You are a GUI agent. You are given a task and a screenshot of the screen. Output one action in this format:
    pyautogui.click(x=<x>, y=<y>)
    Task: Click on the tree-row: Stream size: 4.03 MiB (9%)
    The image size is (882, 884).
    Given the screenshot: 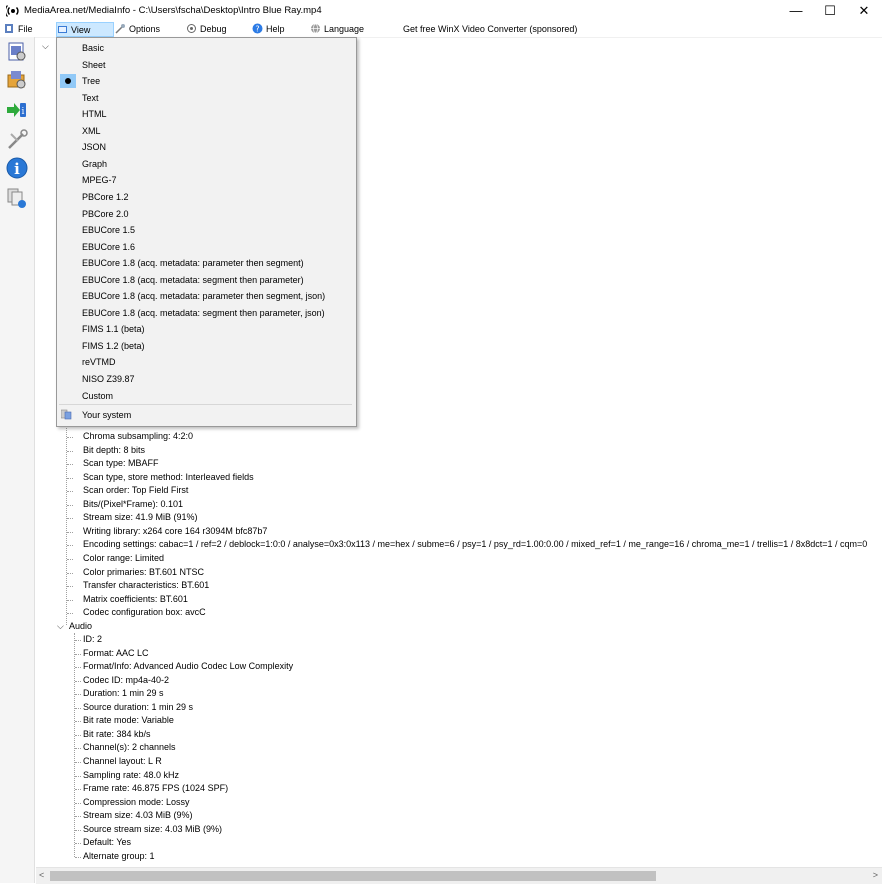 What is the action you would take?
    pyautogui.click(x=138, y=815)
    